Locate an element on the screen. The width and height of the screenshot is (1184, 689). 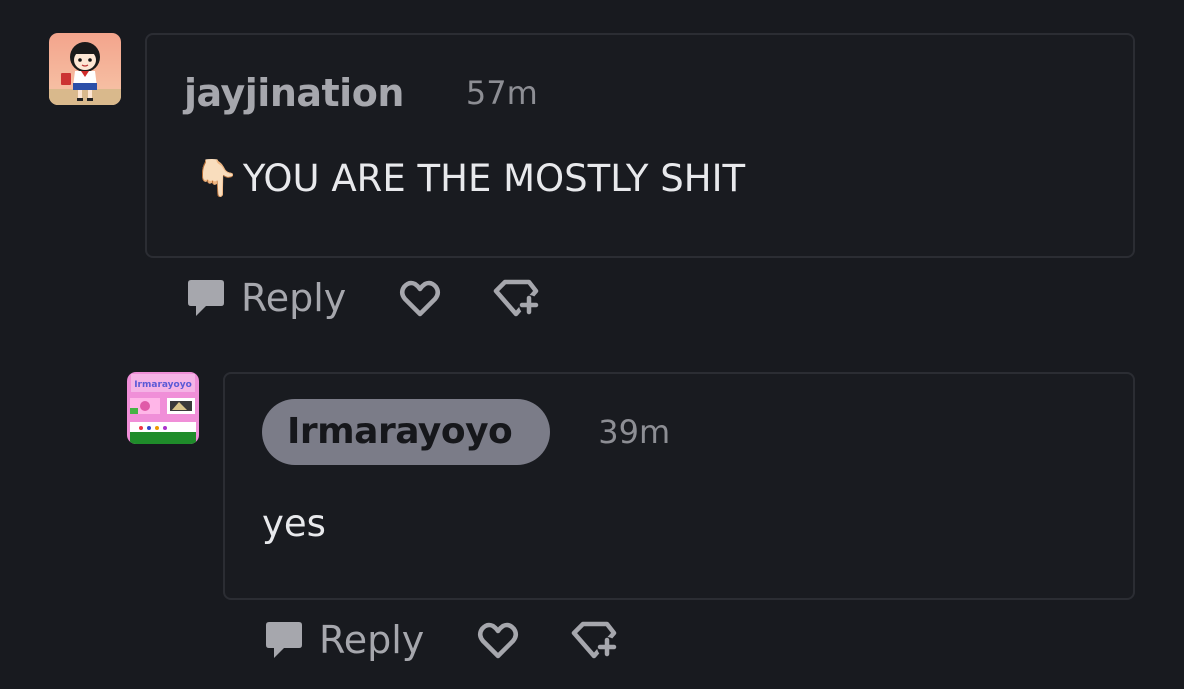
collage-avatar-icon: Irmarayoyo is located at coordinates (163, 408).